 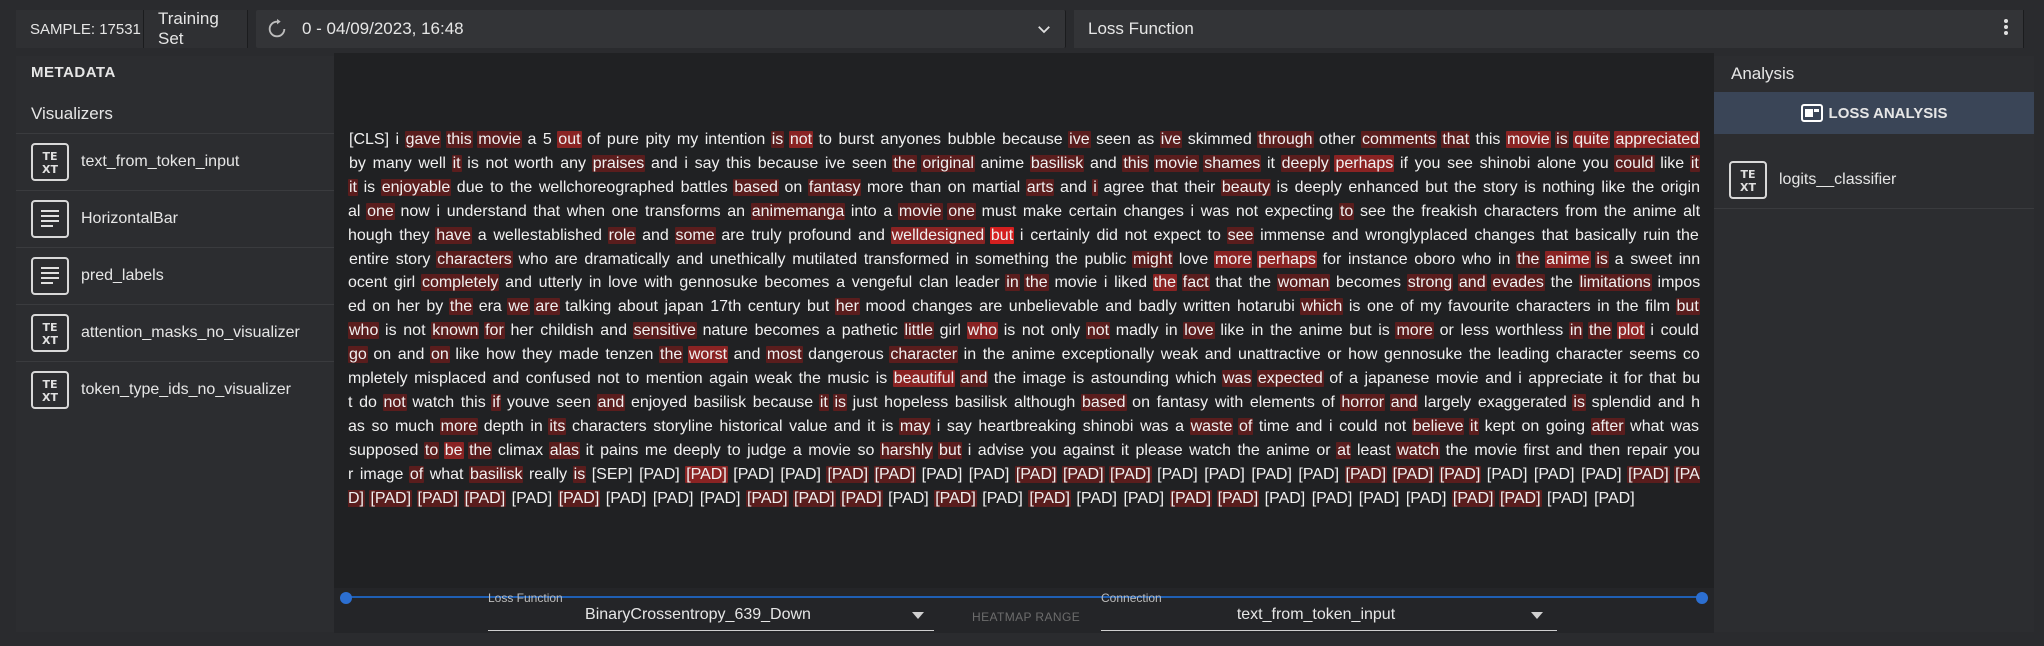 What do you see at coordinates (1529, 331) in the screenshot?
I see `token: worthless` at bounding box center [1529, 331].